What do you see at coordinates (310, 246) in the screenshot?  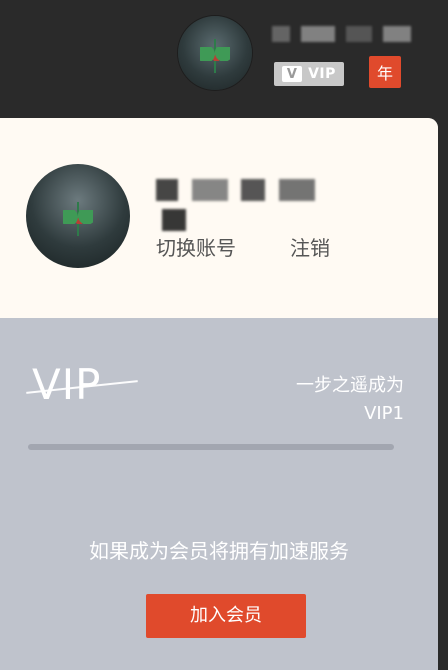 I see `logout-link: 注销` at bounding box center [310, 246].